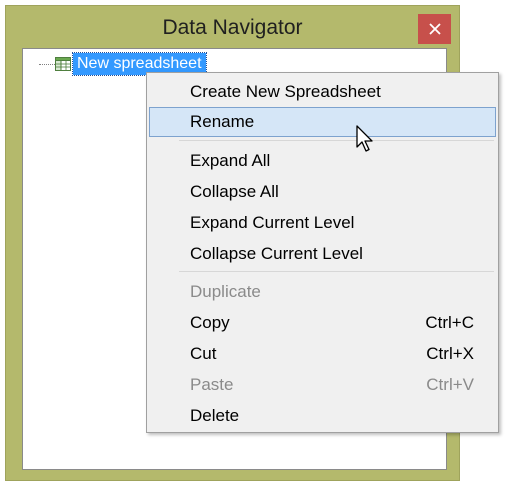 This screenshot has width=512, height=488. Describe the element at coordinates (225, 291) in the screenshot. I see `menu-item-label: Duplicate` at that location.